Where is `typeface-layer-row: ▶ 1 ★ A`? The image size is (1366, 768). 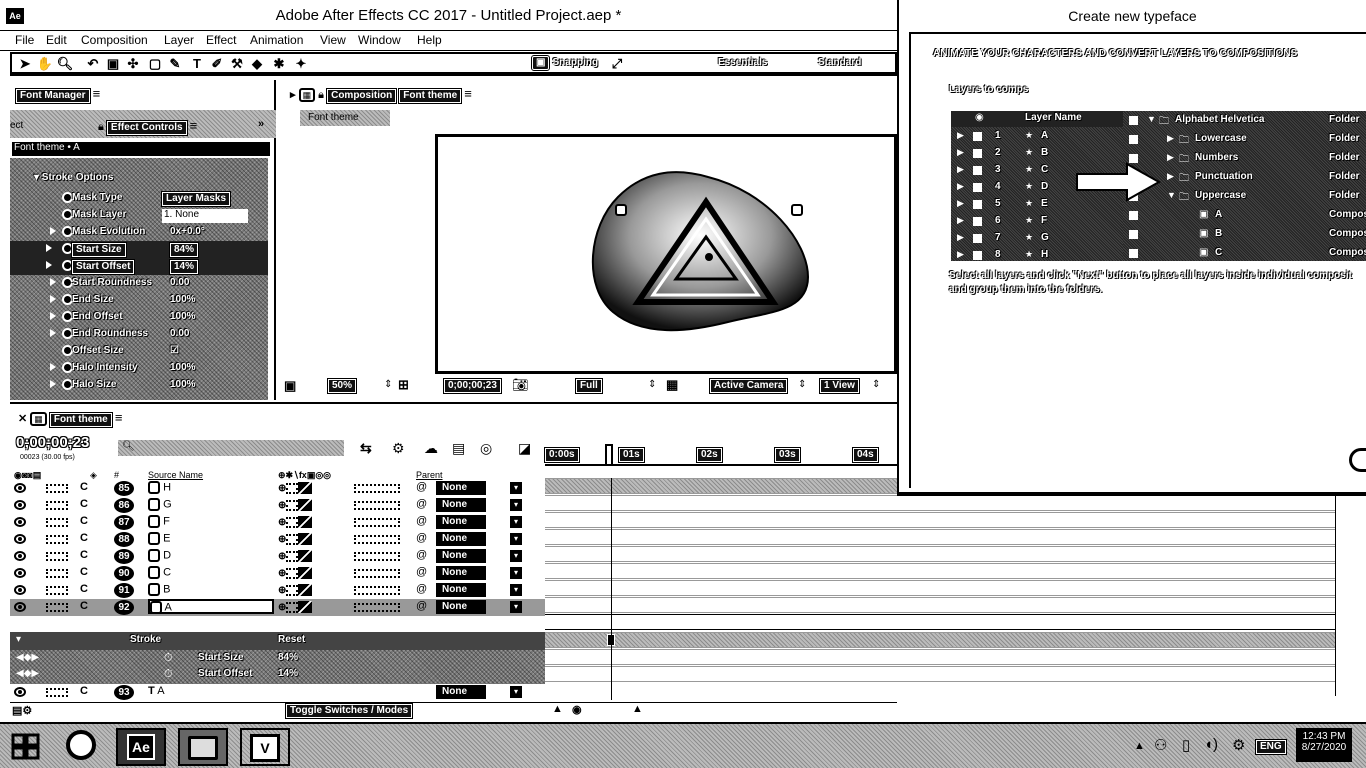
typeface-layer-row: ▶ 1 ★ A is located at coordinates (1037, 137).